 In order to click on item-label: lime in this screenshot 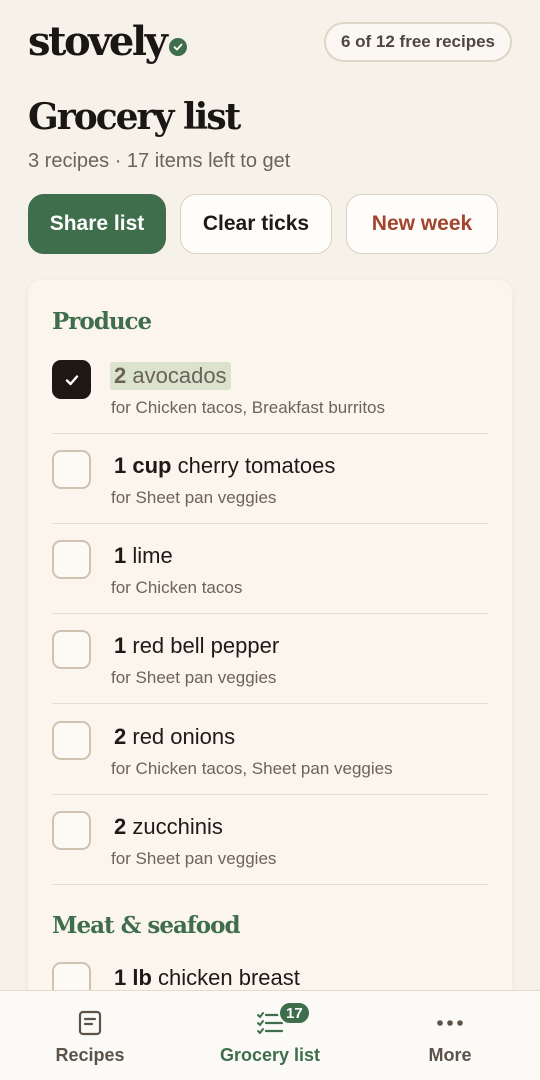, I will do `click(152, 555)`.